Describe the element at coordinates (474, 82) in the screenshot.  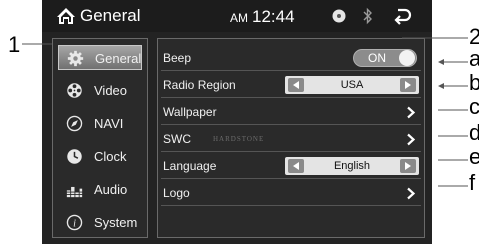
I see `callout-b: b` at that location.